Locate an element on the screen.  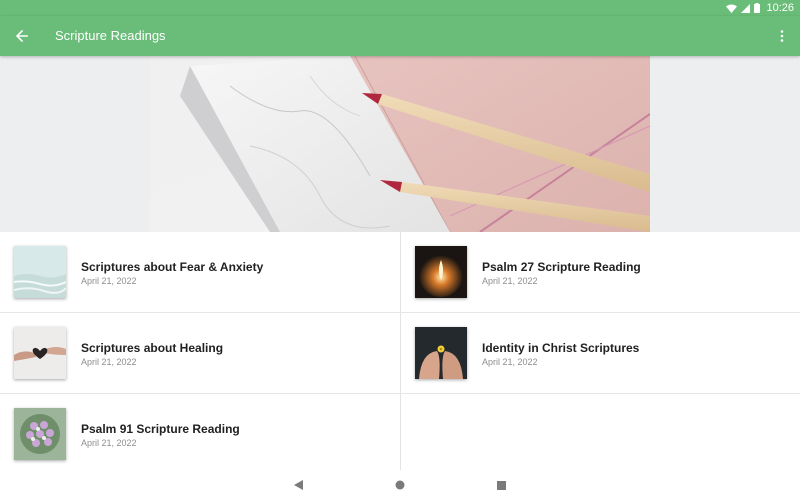
system-nav-bar is located at coordinates (400, 485).